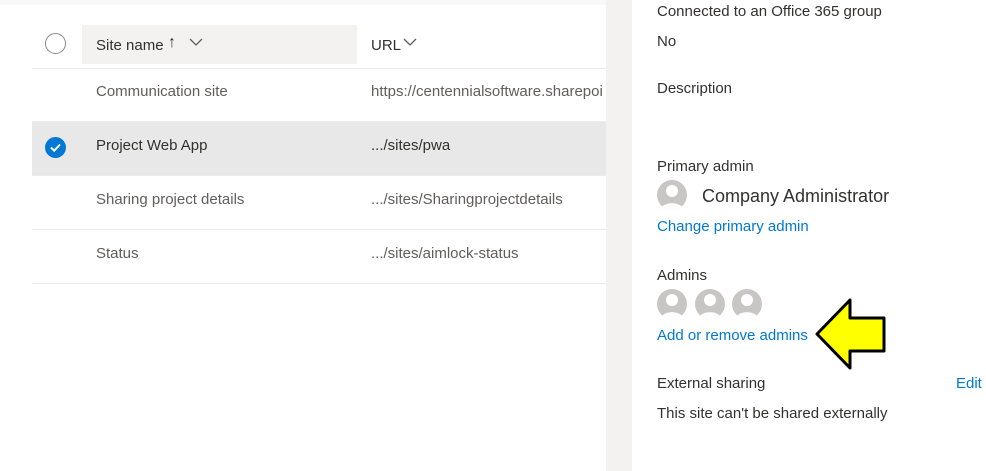 The height and width of the screenshot is (471, 986). I want to click on external-sharing-value: This site can't be shared externally, so click(772, 413).